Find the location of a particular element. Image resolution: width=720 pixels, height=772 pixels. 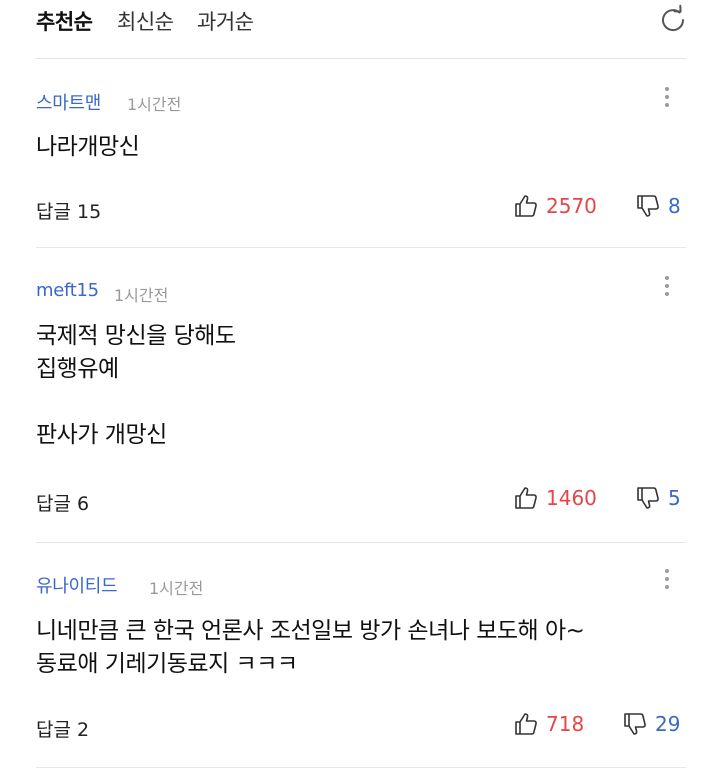

sort-tab-recommended: 추천순 is located at coordinates (64, 21).